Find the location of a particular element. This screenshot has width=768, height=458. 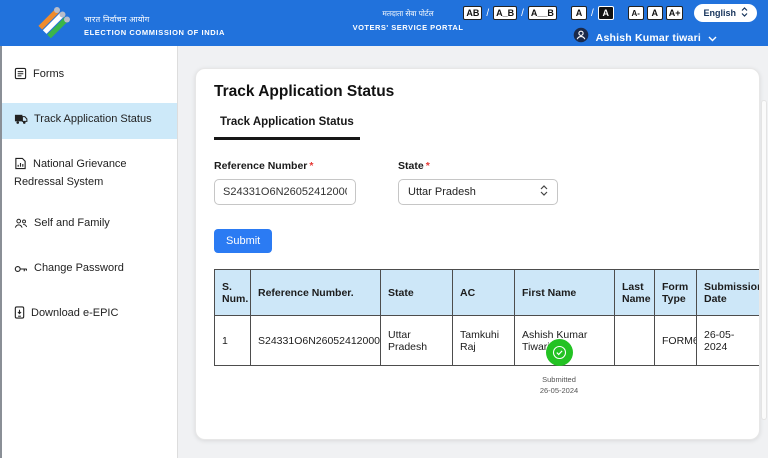

sidebar-item-label: Download e-EPIC is located at coordinates (75, 313).